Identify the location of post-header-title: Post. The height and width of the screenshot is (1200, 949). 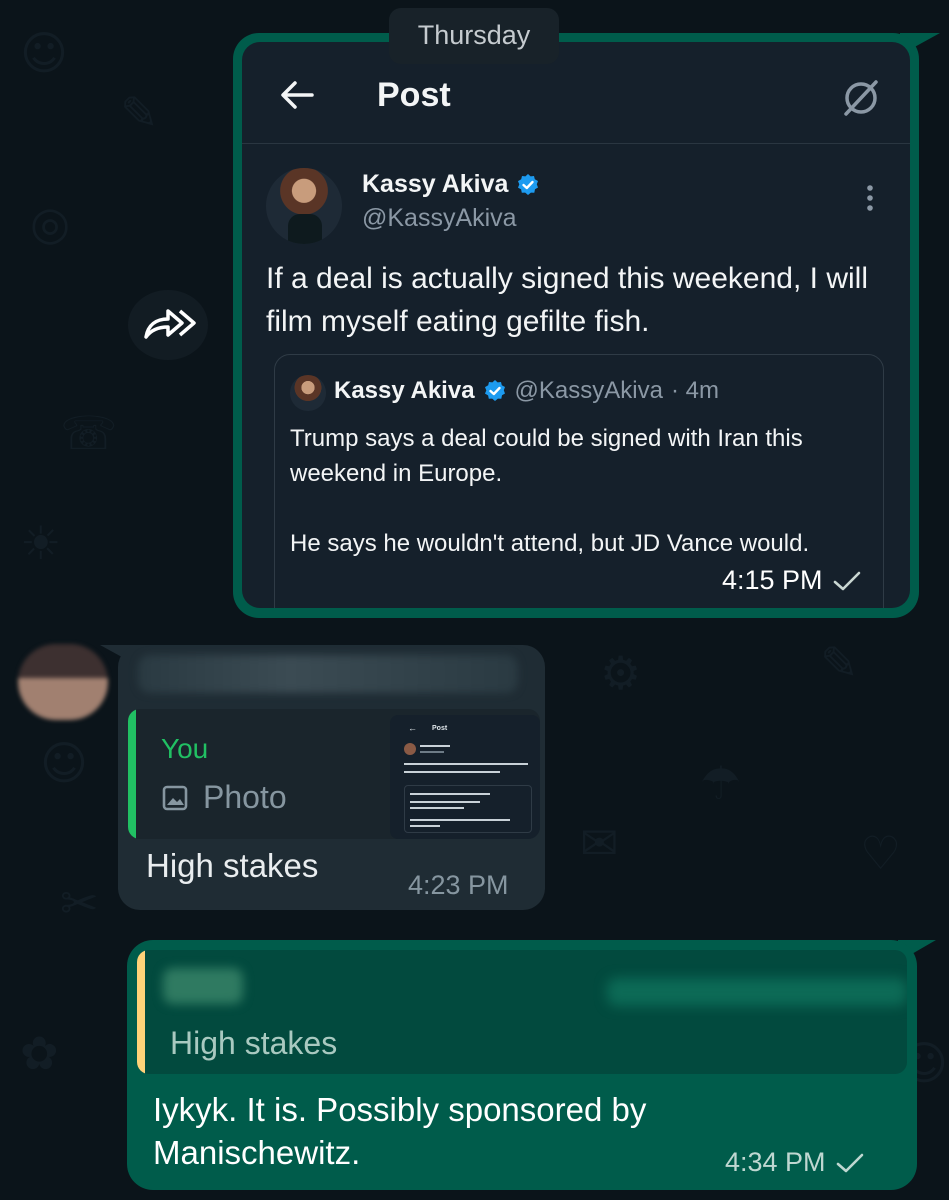
(414, 95).